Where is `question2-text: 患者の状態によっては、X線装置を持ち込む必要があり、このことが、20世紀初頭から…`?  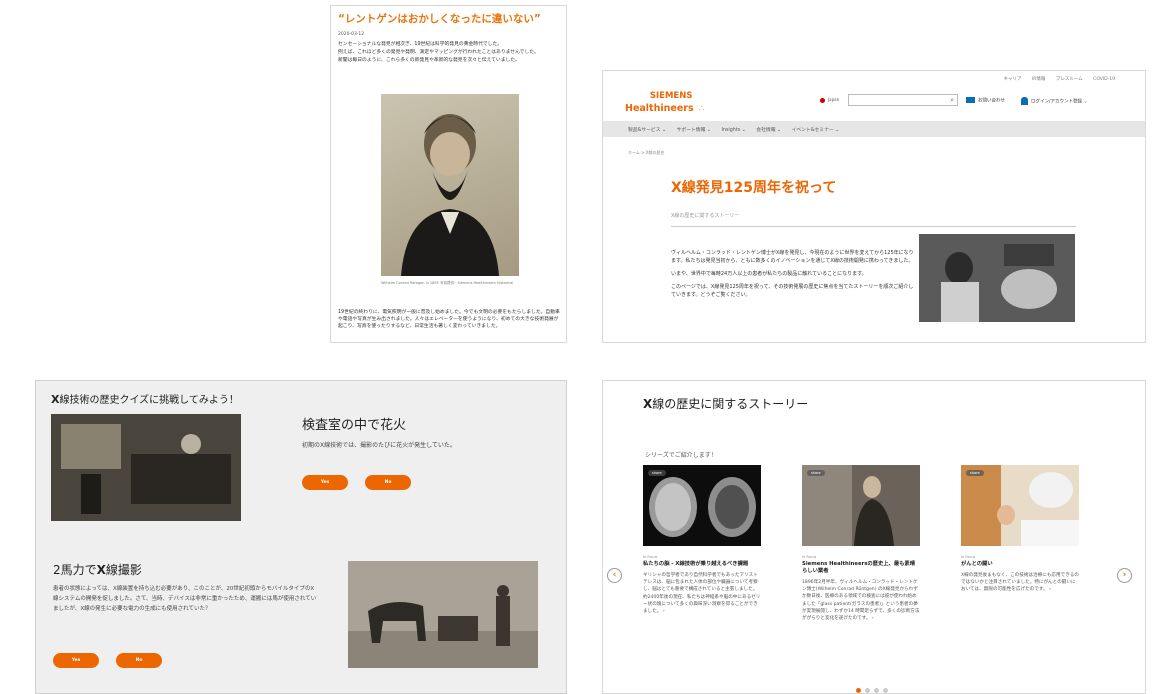
question2-text: 患者の状態によっては、X線装置を持ち込む必要があり、このことが、20世紀初頭から… is located at coordinates (185, 599).